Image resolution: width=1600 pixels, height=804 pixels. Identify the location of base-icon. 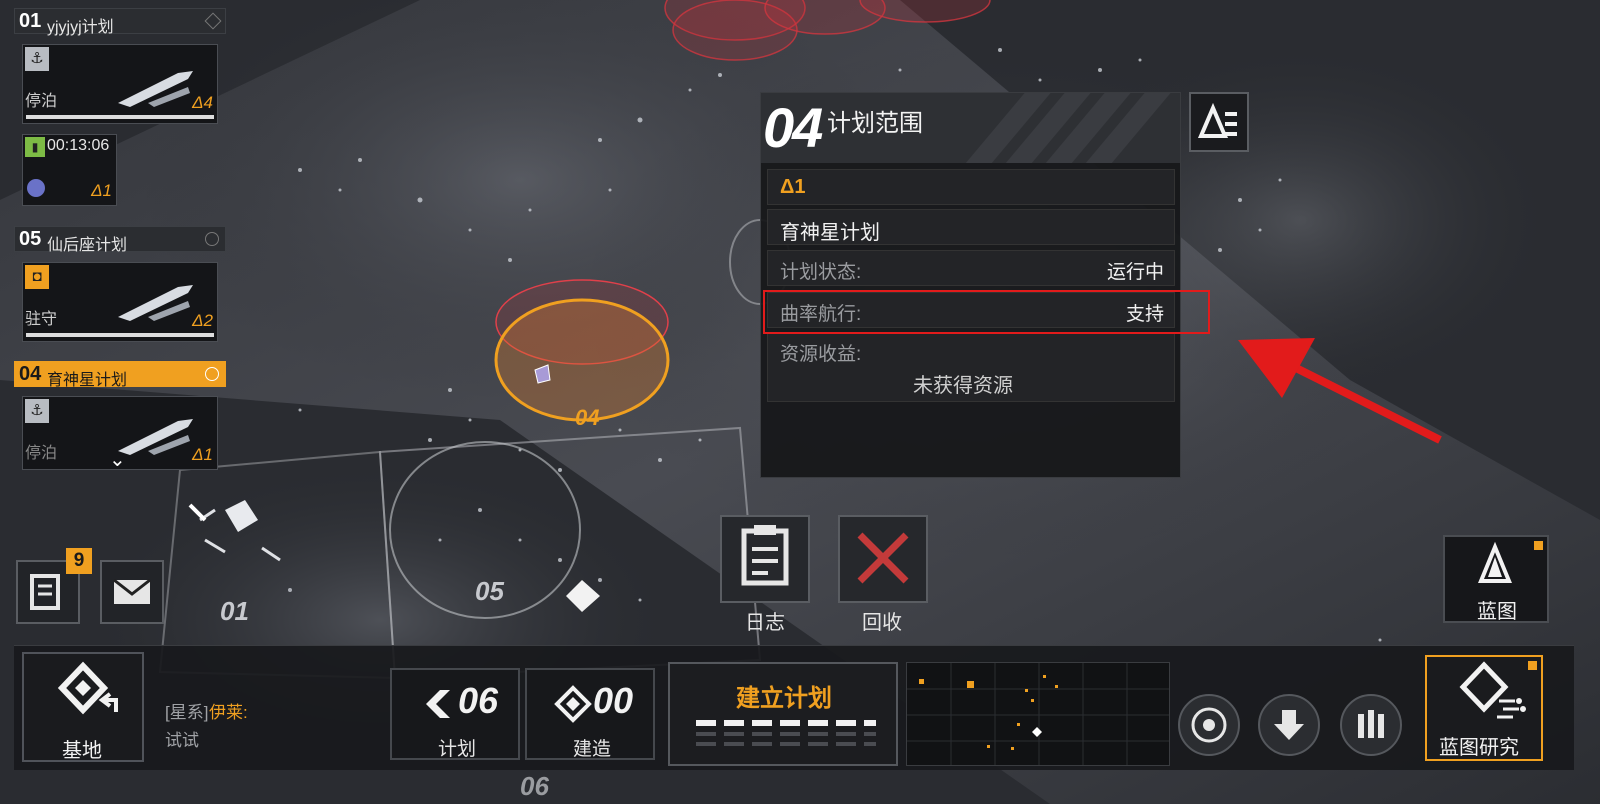
(87, 688).